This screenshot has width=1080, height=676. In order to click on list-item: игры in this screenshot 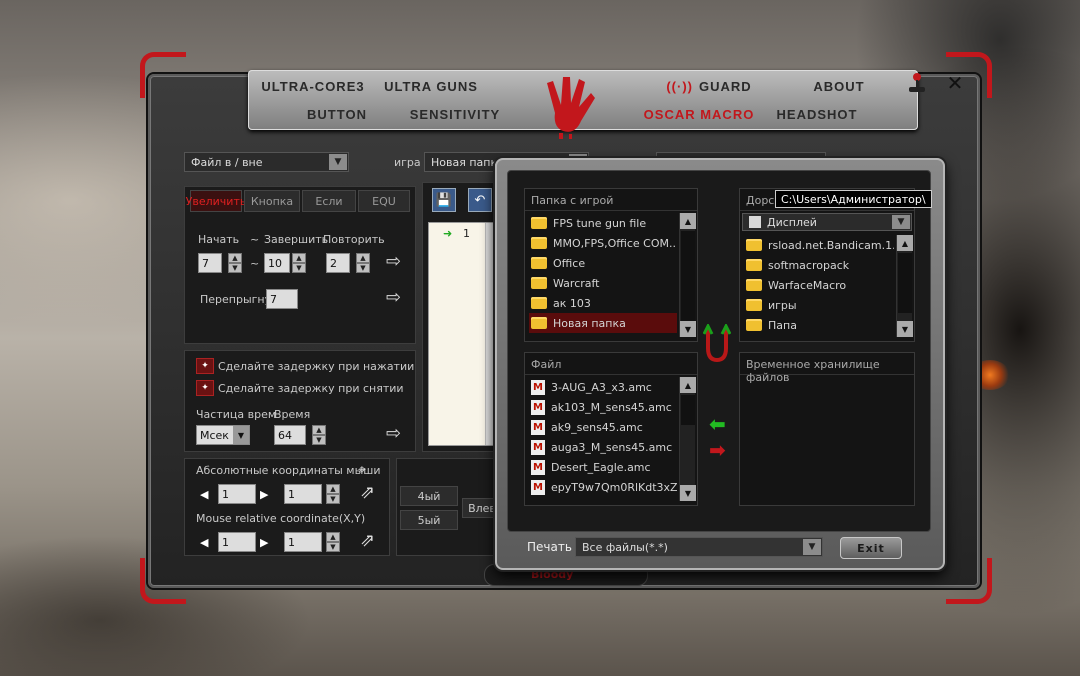, I will do `click(819, 305)`.